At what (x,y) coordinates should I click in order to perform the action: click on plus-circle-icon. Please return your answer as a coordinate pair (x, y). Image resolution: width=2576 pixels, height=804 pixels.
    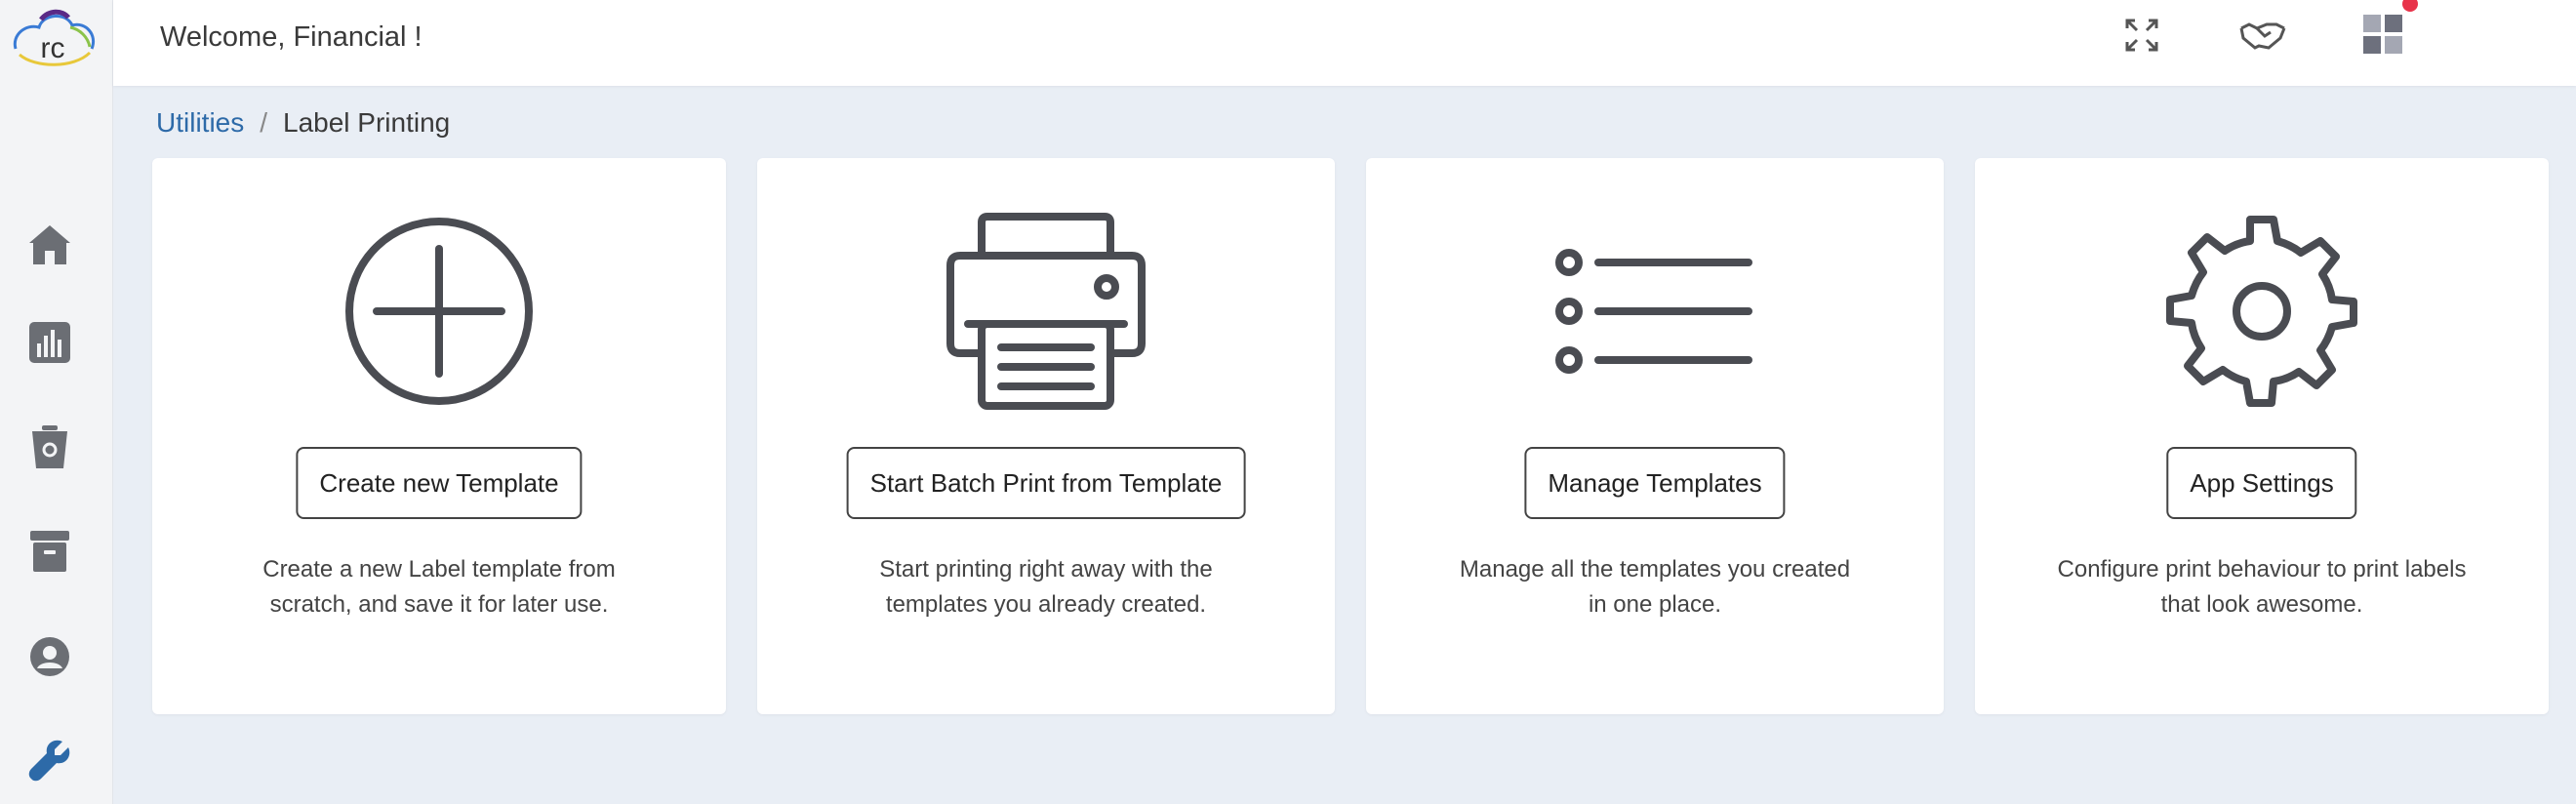
    Looking at the image, I should click on (439, 312).